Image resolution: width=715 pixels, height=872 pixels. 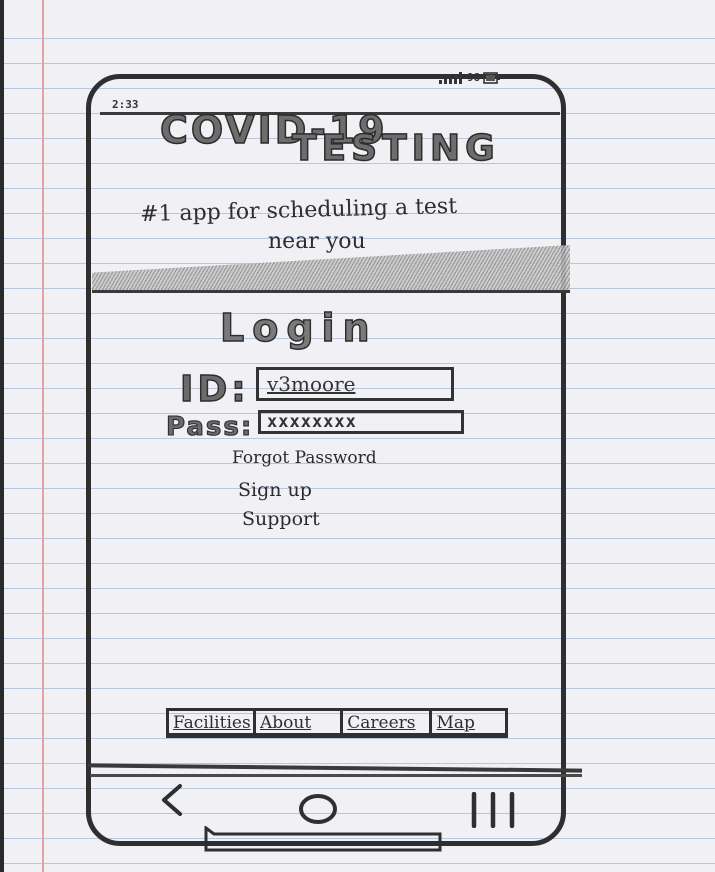 I want to click on id-label: ID:, so click(x=214, y=389).